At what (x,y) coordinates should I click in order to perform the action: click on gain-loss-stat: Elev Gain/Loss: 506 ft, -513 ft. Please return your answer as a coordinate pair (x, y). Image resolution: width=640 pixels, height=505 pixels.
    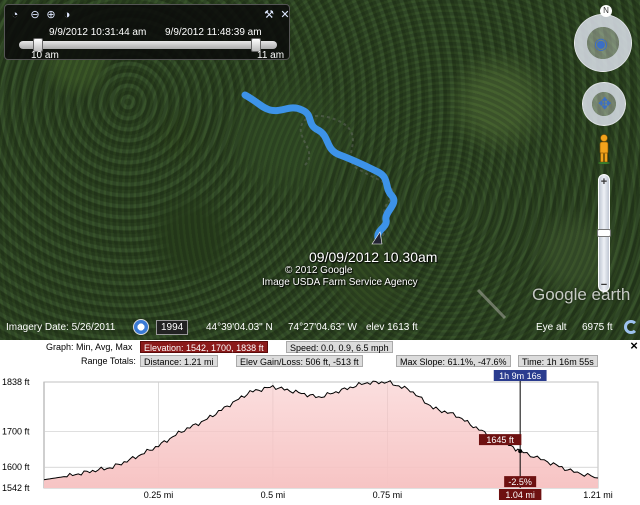
    Looking at the image, I should click on (299, 361).